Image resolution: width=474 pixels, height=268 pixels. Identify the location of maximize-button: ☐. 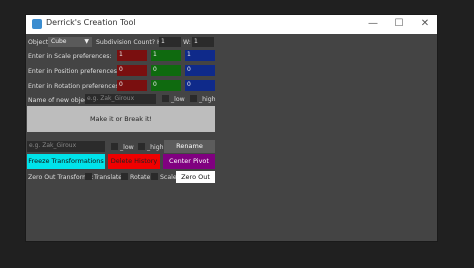
(399, 24).